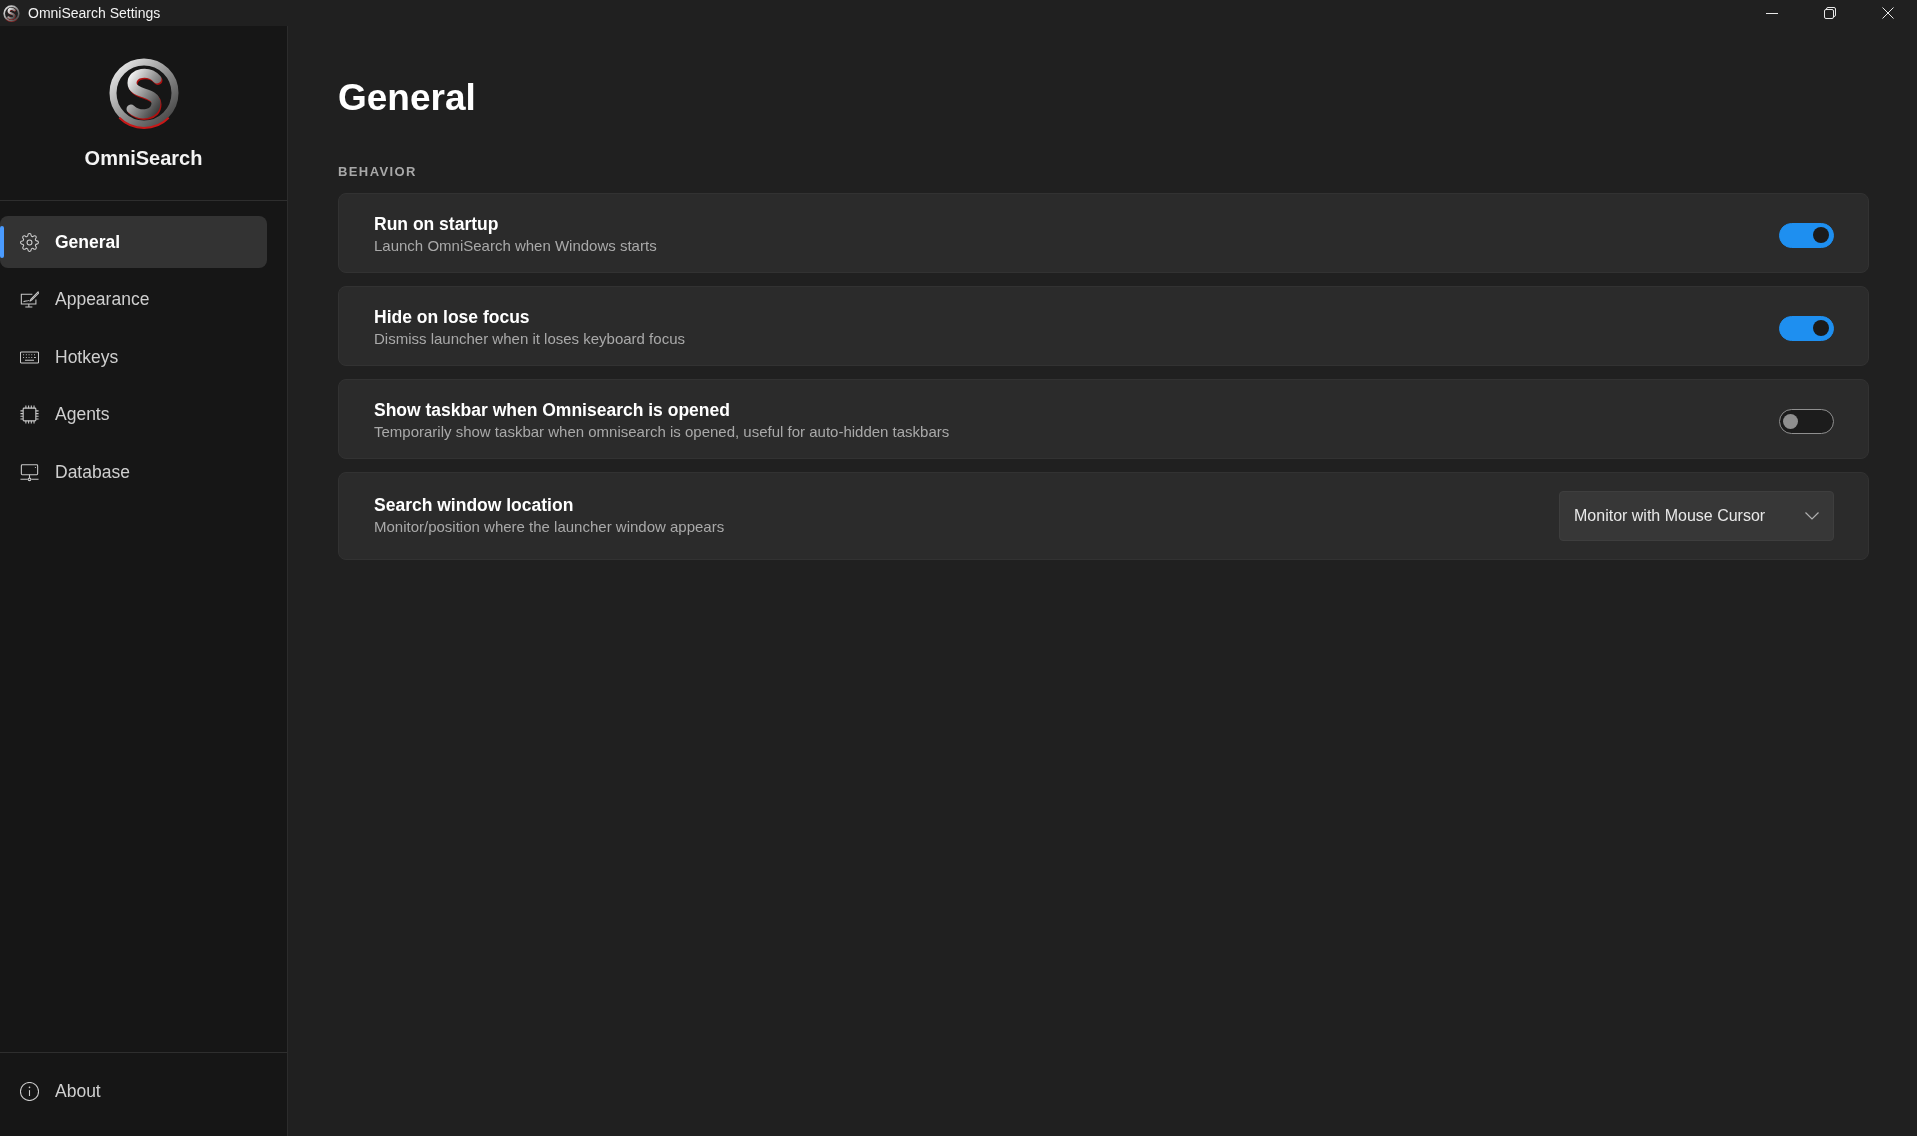  Describe the element at coordinates (1696, 516) in the screenshot. I see `dropdown: Monitor with Mouse Cursor` at that location.